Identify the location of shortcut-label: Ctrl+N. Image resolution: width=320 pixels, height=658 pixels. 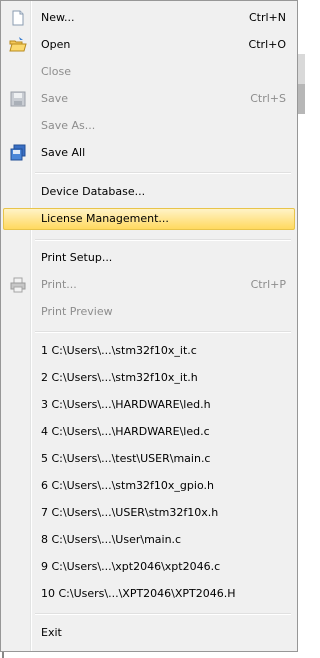
(267, 17).